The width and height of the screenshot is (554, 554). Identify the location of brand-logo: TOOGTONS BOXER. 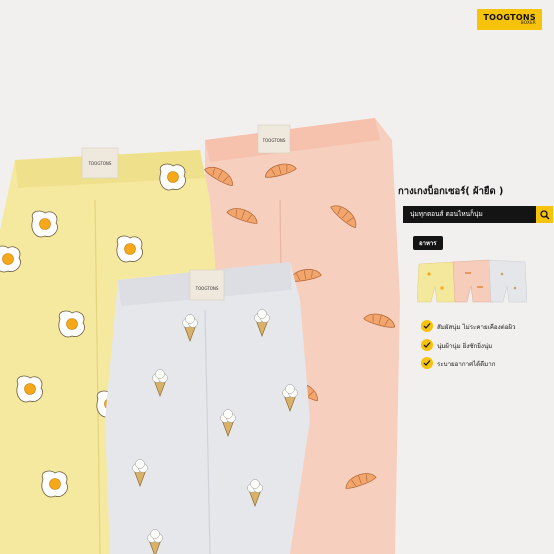
(509, 19).